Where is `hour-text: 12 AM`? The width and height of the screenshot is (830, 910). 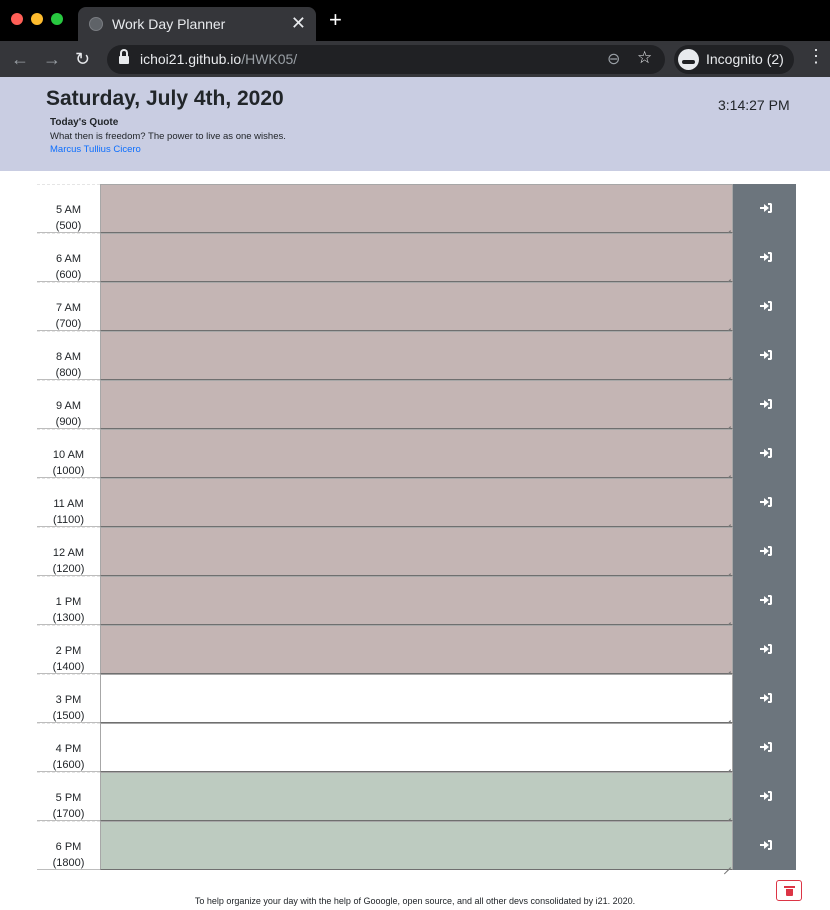 hour-text: 12 AM is located at coordinates (68, 553).